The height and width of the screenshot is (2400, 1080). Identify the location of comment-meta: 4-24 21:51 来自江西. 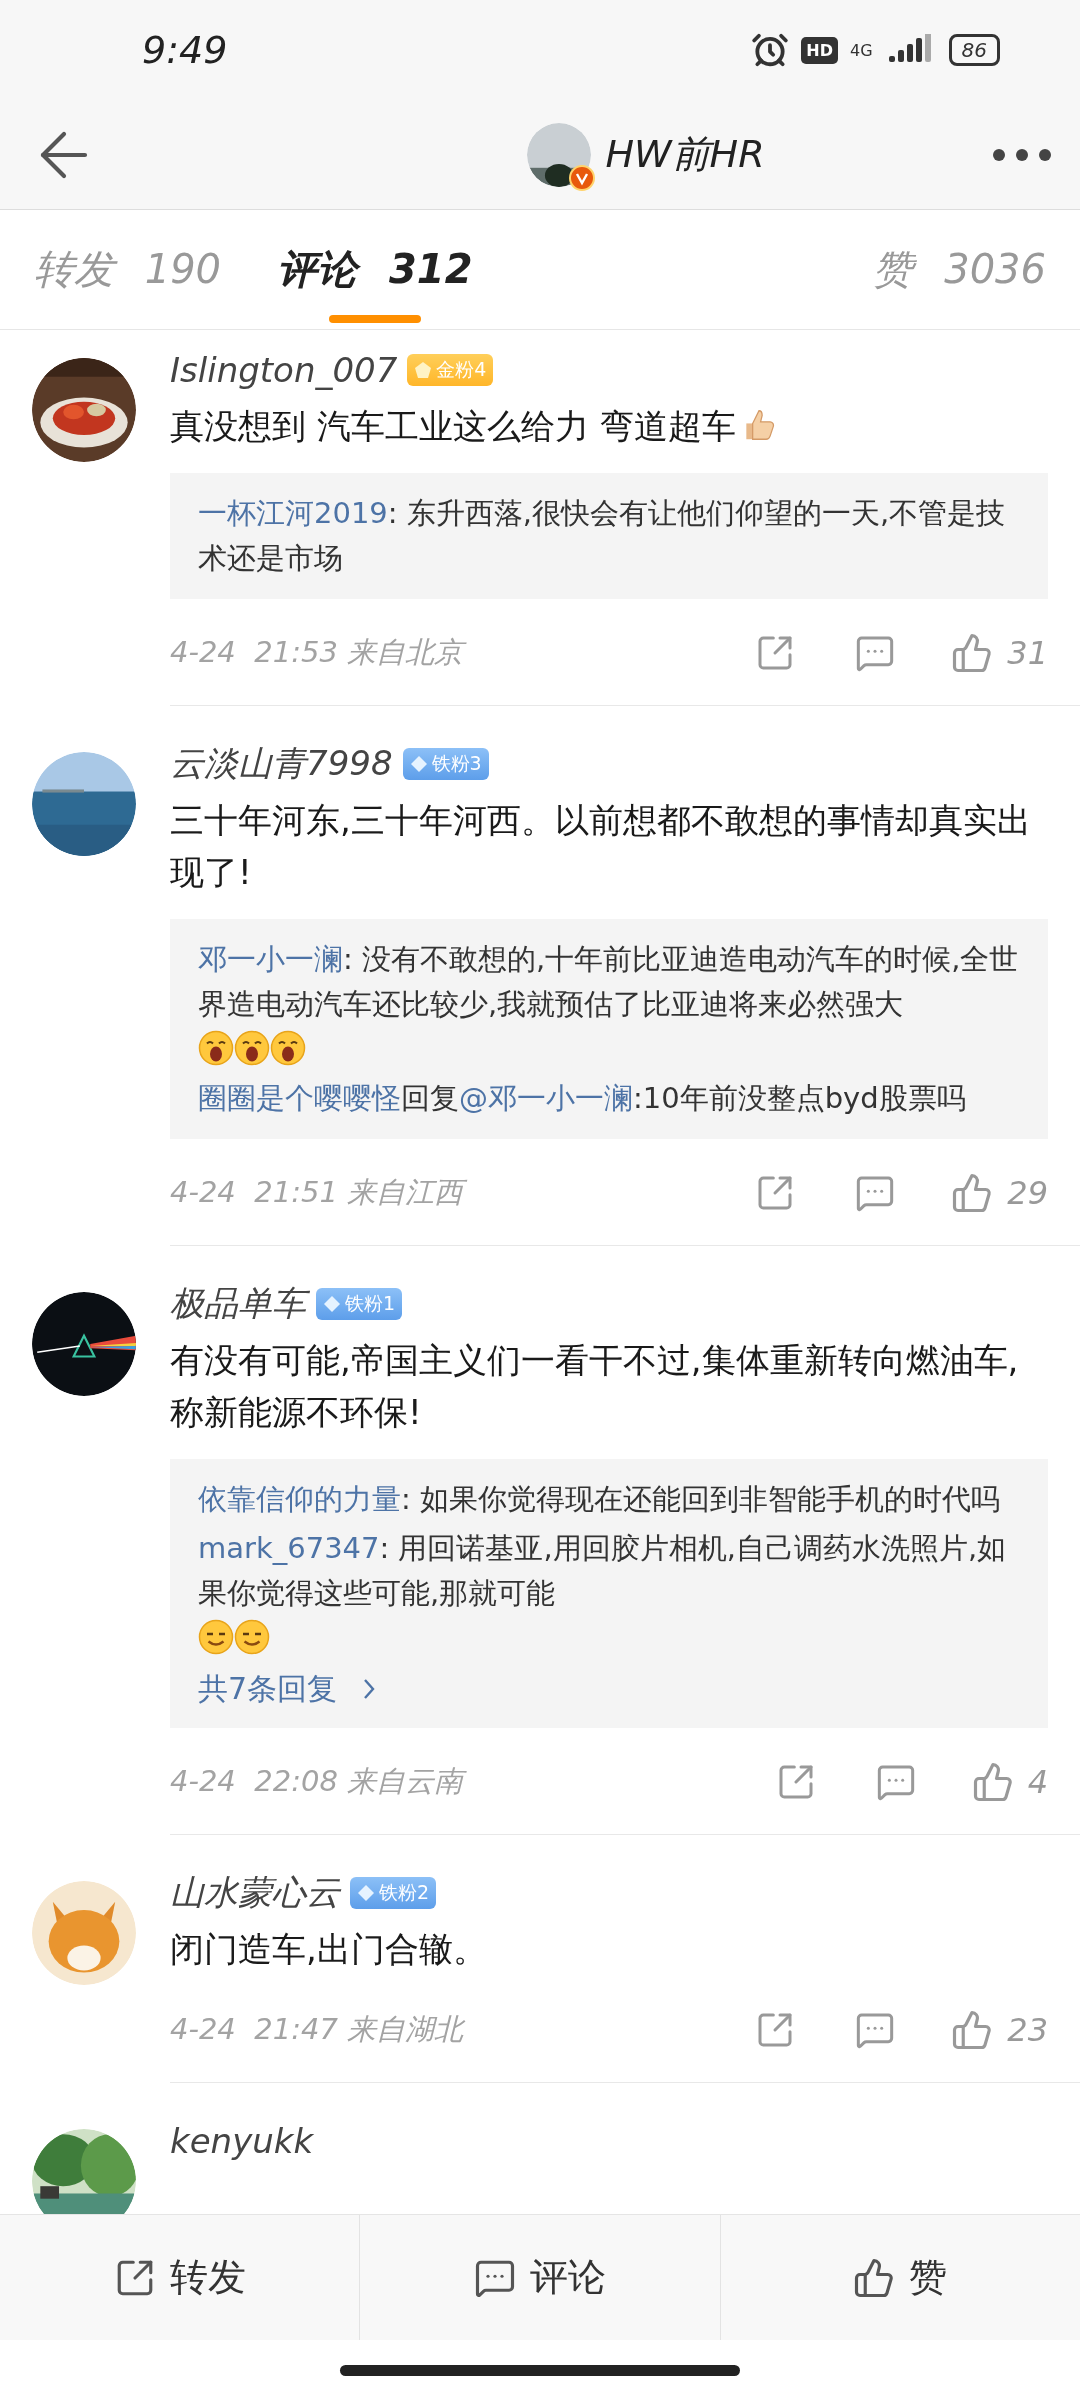
(463, 1192).